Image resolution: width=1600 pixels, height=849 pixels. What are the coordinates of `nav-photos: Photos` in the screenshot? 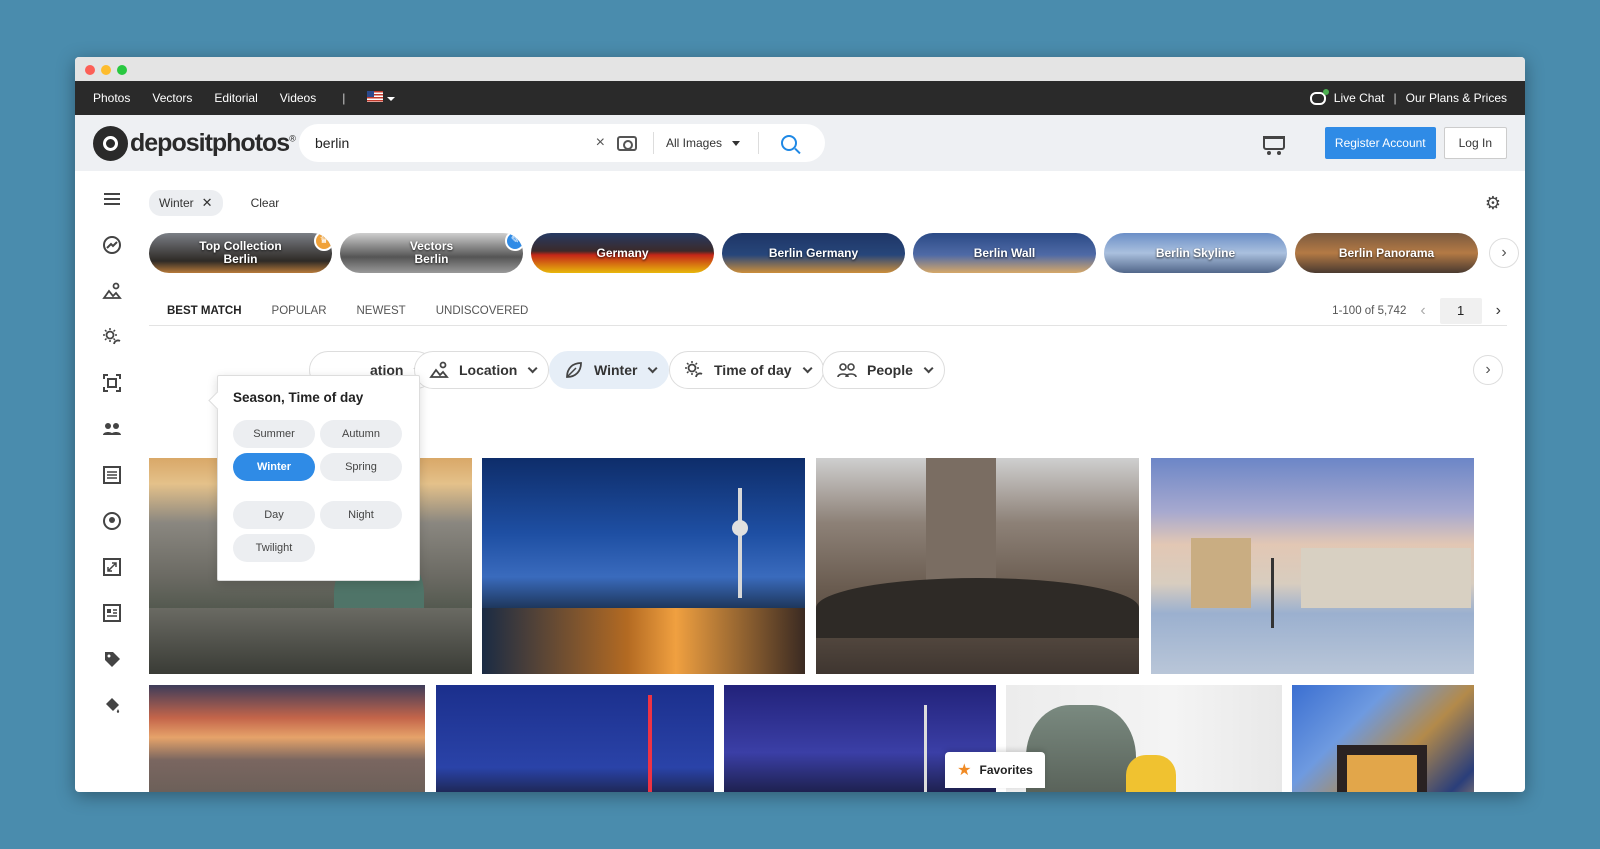 It's located at (111, 98).